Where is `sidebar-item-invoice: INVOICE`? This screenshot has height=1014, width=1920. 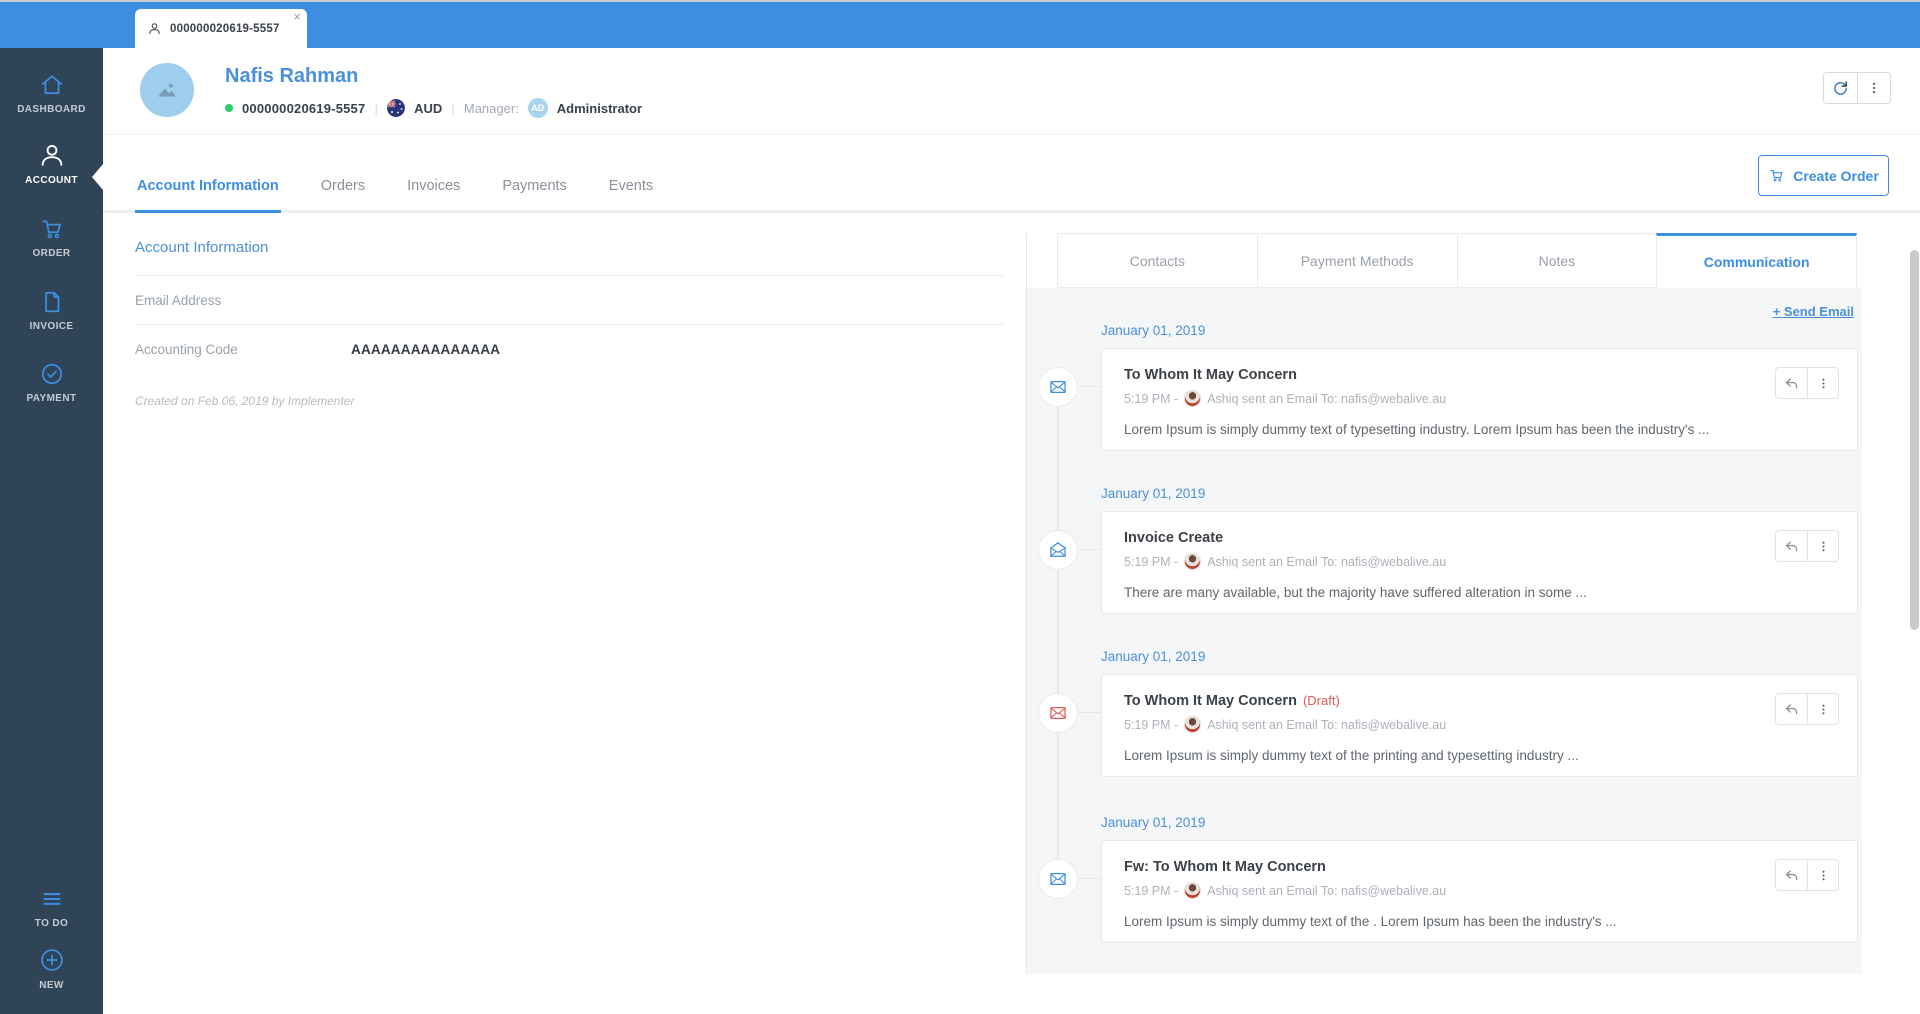
sidebar-item-invoice: INVOICE is located at coordinates (51, 310).